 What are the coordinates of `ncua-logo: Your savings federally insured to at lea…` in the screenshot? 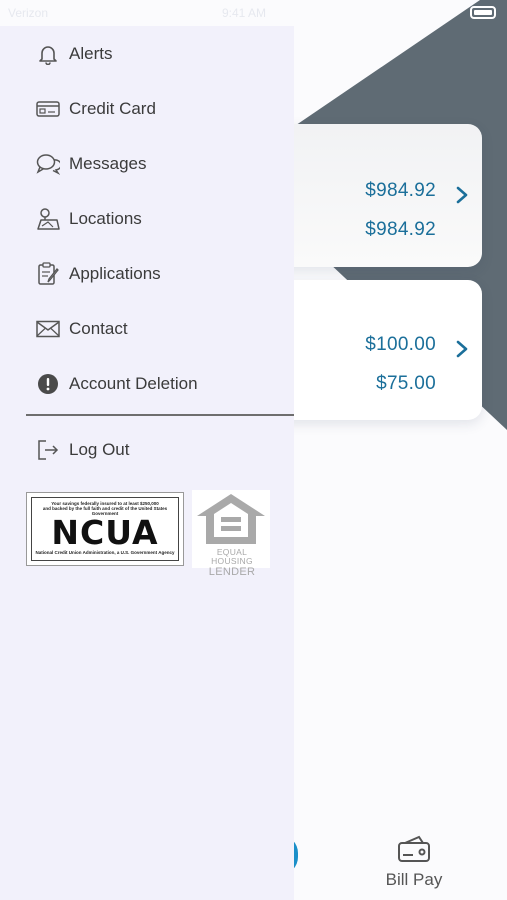 It's located at (105, 529).